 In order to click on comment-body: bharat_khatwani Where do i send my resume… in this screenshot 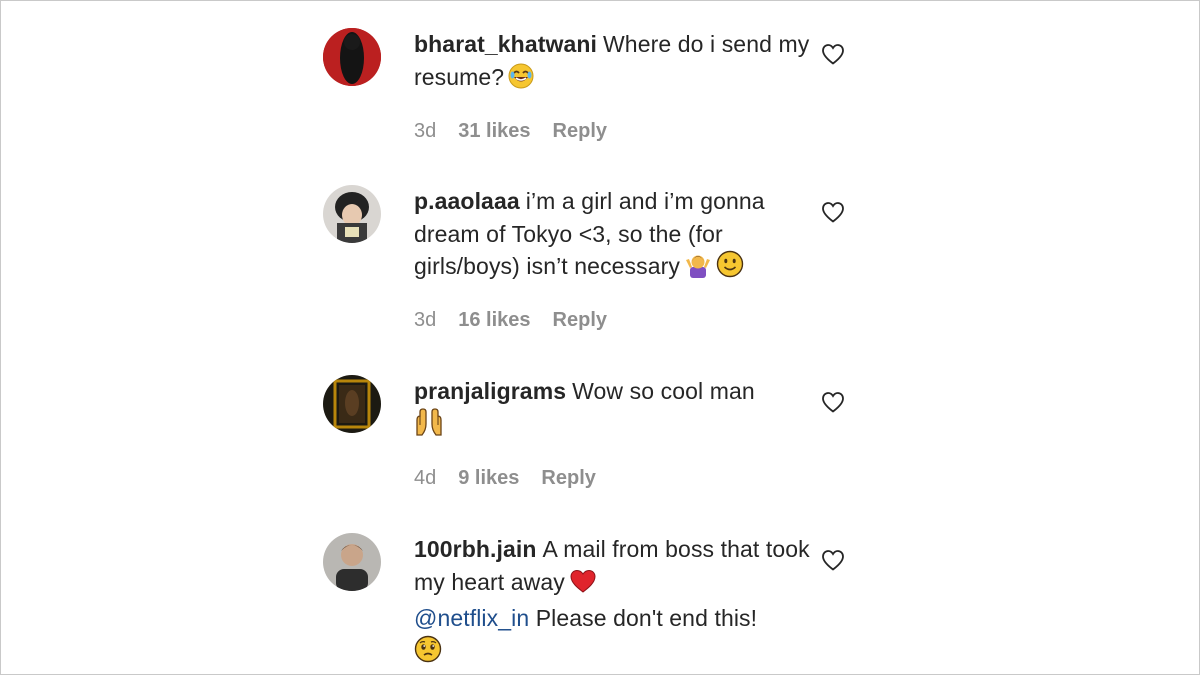, I will do `click(614, 62)`.